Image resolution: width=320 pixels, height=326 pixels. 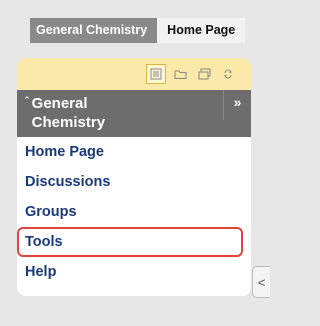 What do you see at coordinates (228, 74) in the screenshot?
I see `refresh-icon` at bounding box center [228, 74].